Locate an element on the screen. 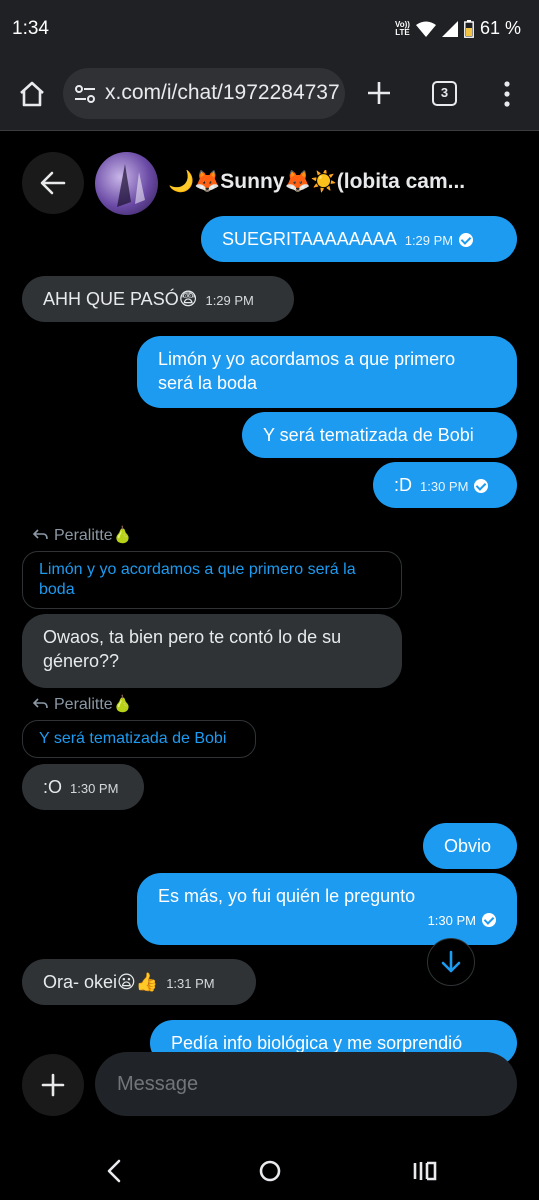 Image resolution: width=539 pixels, height=1200 pixels. system-nav-bar is located at coordinates (269, 1168).